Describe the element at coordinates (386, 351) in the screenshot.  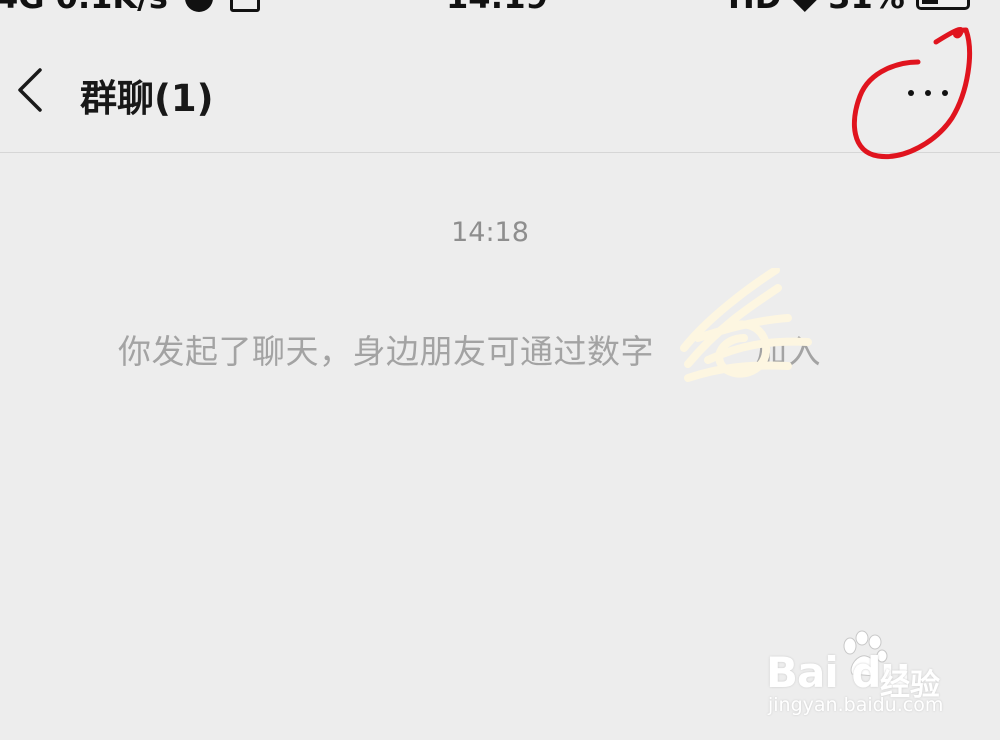
I see `system-message-text: 你发起了聊天，身边朋友可通过数字` at that location.